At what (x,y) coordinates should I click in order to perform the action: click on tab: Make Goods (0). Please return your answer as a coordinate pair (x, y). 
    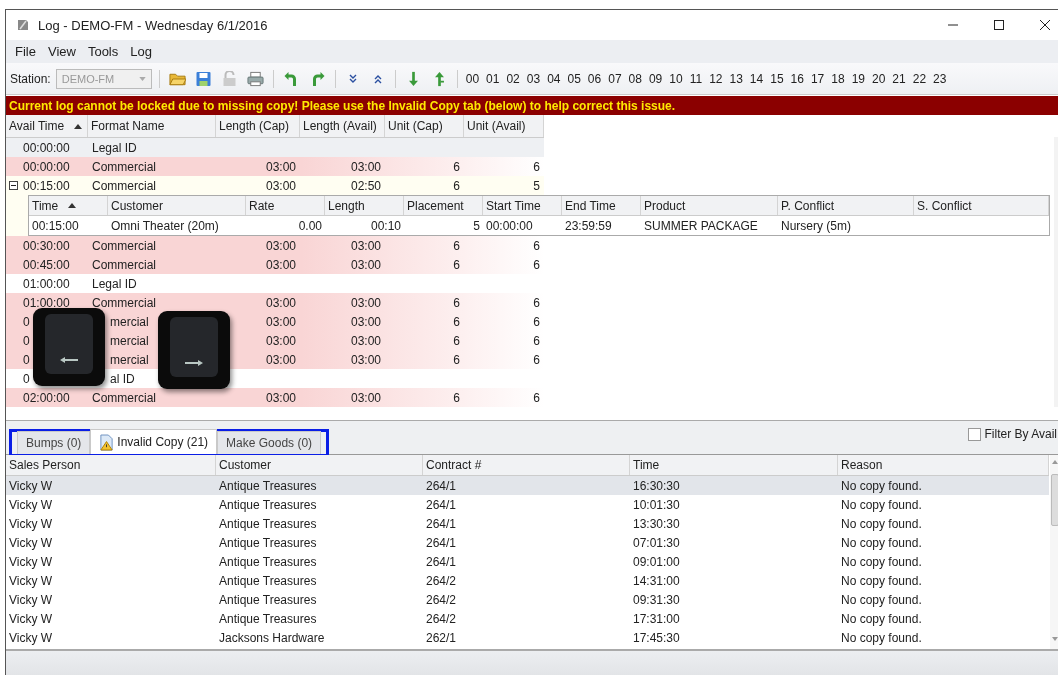
    Looking at the image, I should click on (269, 442).